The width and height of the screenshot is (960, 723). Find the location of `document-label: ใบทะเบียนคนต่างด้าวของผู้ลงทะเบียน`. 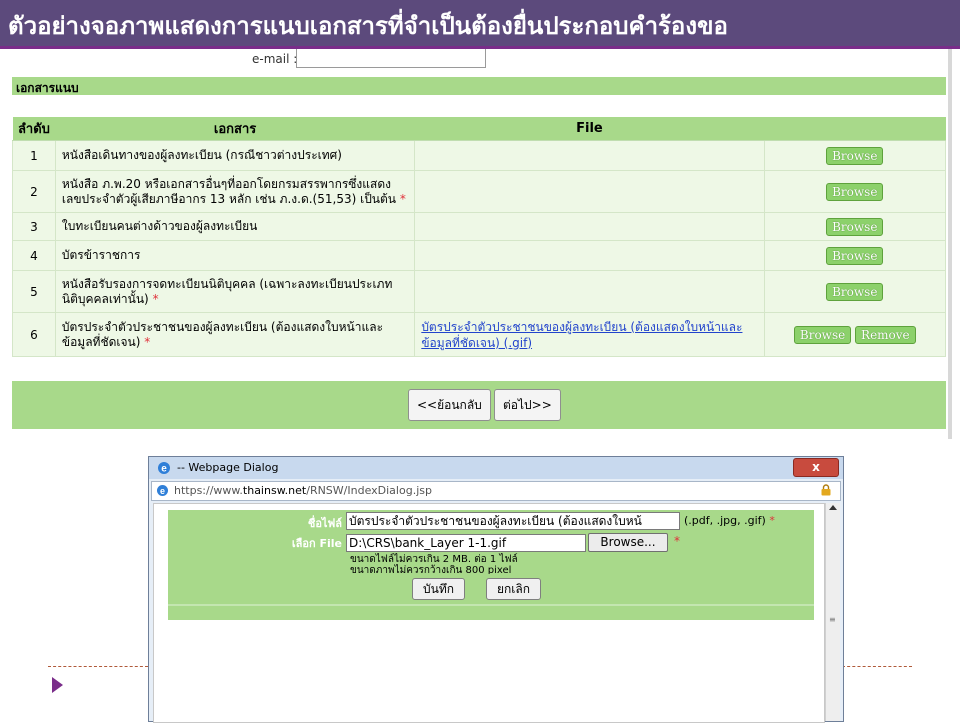

document-label: ใบทะเบียนคนต่างด้าวของผู้ลงทะเบียน is located at coordinates (159, 226).